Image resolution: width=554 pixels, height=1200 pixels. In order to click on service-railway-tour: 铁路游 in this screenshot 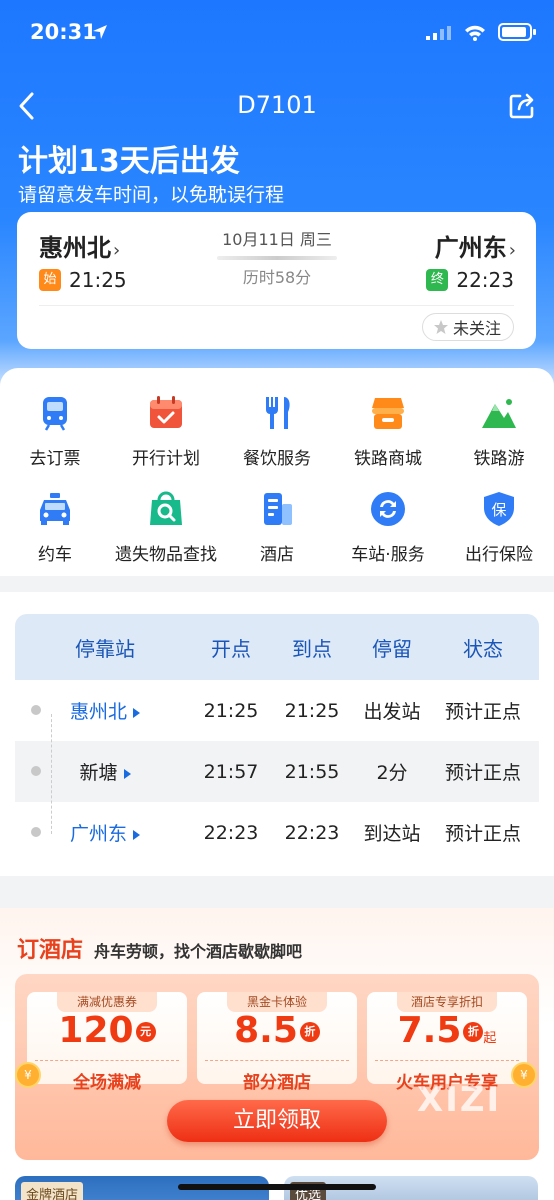, I will do `click(499, 431)`.